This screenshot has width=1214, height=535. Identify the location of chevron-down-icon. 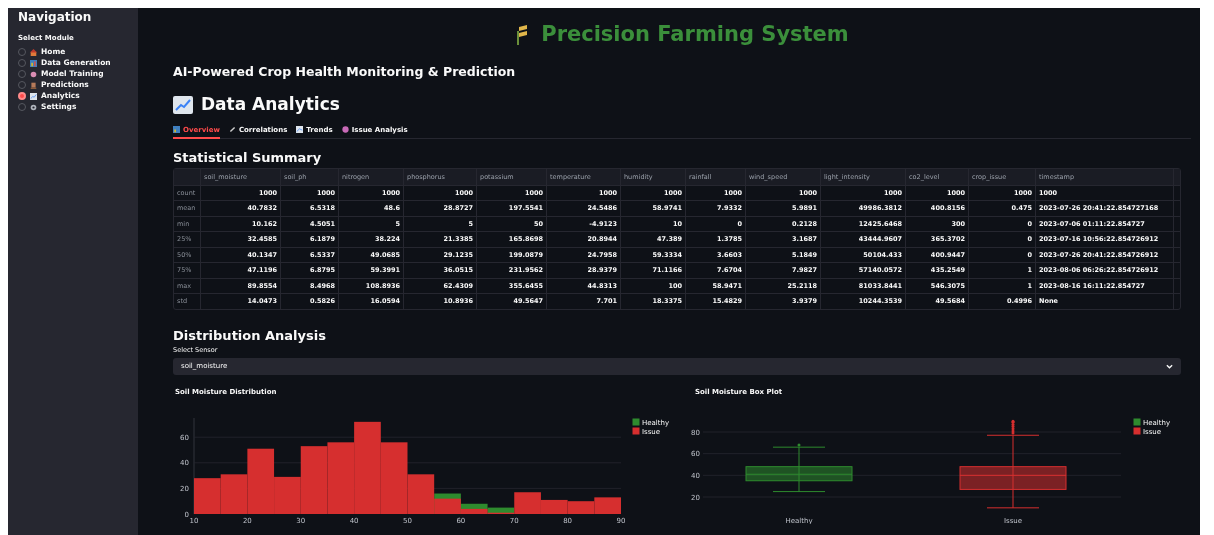
(1169, 366).